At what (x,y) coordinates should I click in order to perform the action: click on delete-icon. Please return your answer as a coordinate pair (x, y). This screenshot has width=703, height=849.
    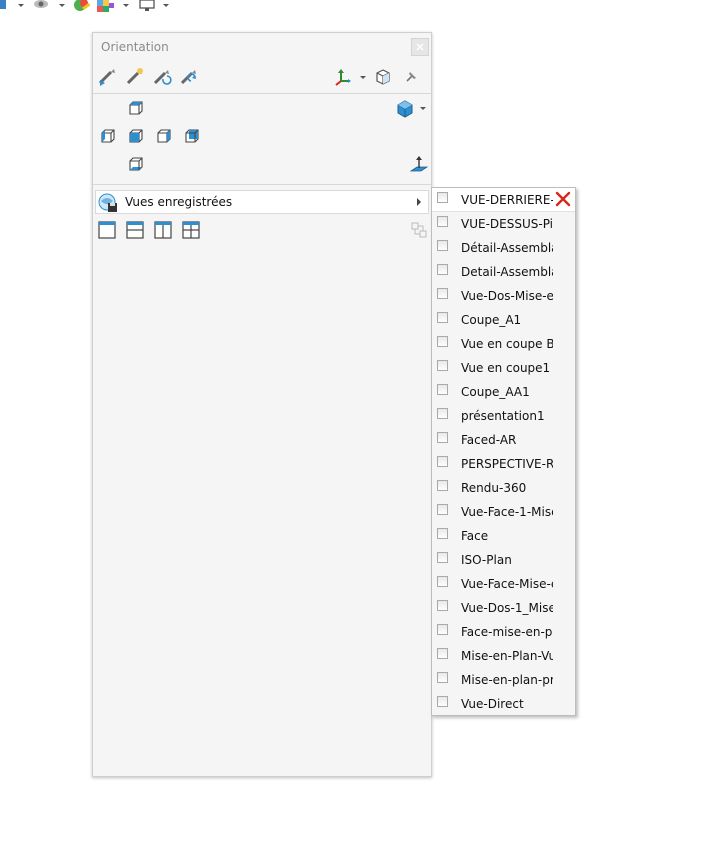
    Looking at the image, I should click on (563, 199).